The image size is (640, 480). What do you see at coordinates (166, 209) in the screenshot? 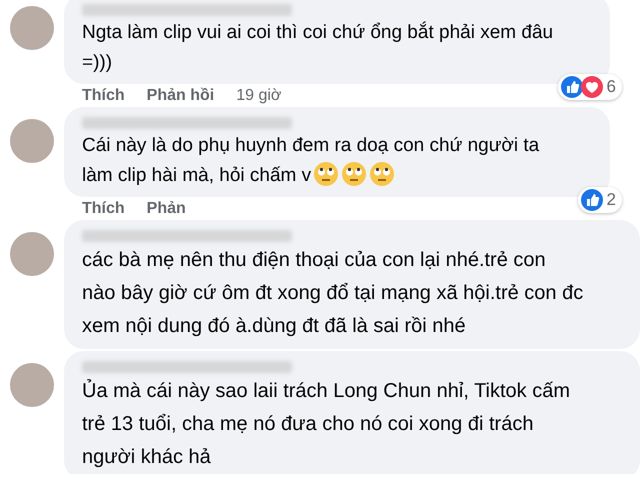
I see `reply-link: Phản` at bounding box center [166, 209].